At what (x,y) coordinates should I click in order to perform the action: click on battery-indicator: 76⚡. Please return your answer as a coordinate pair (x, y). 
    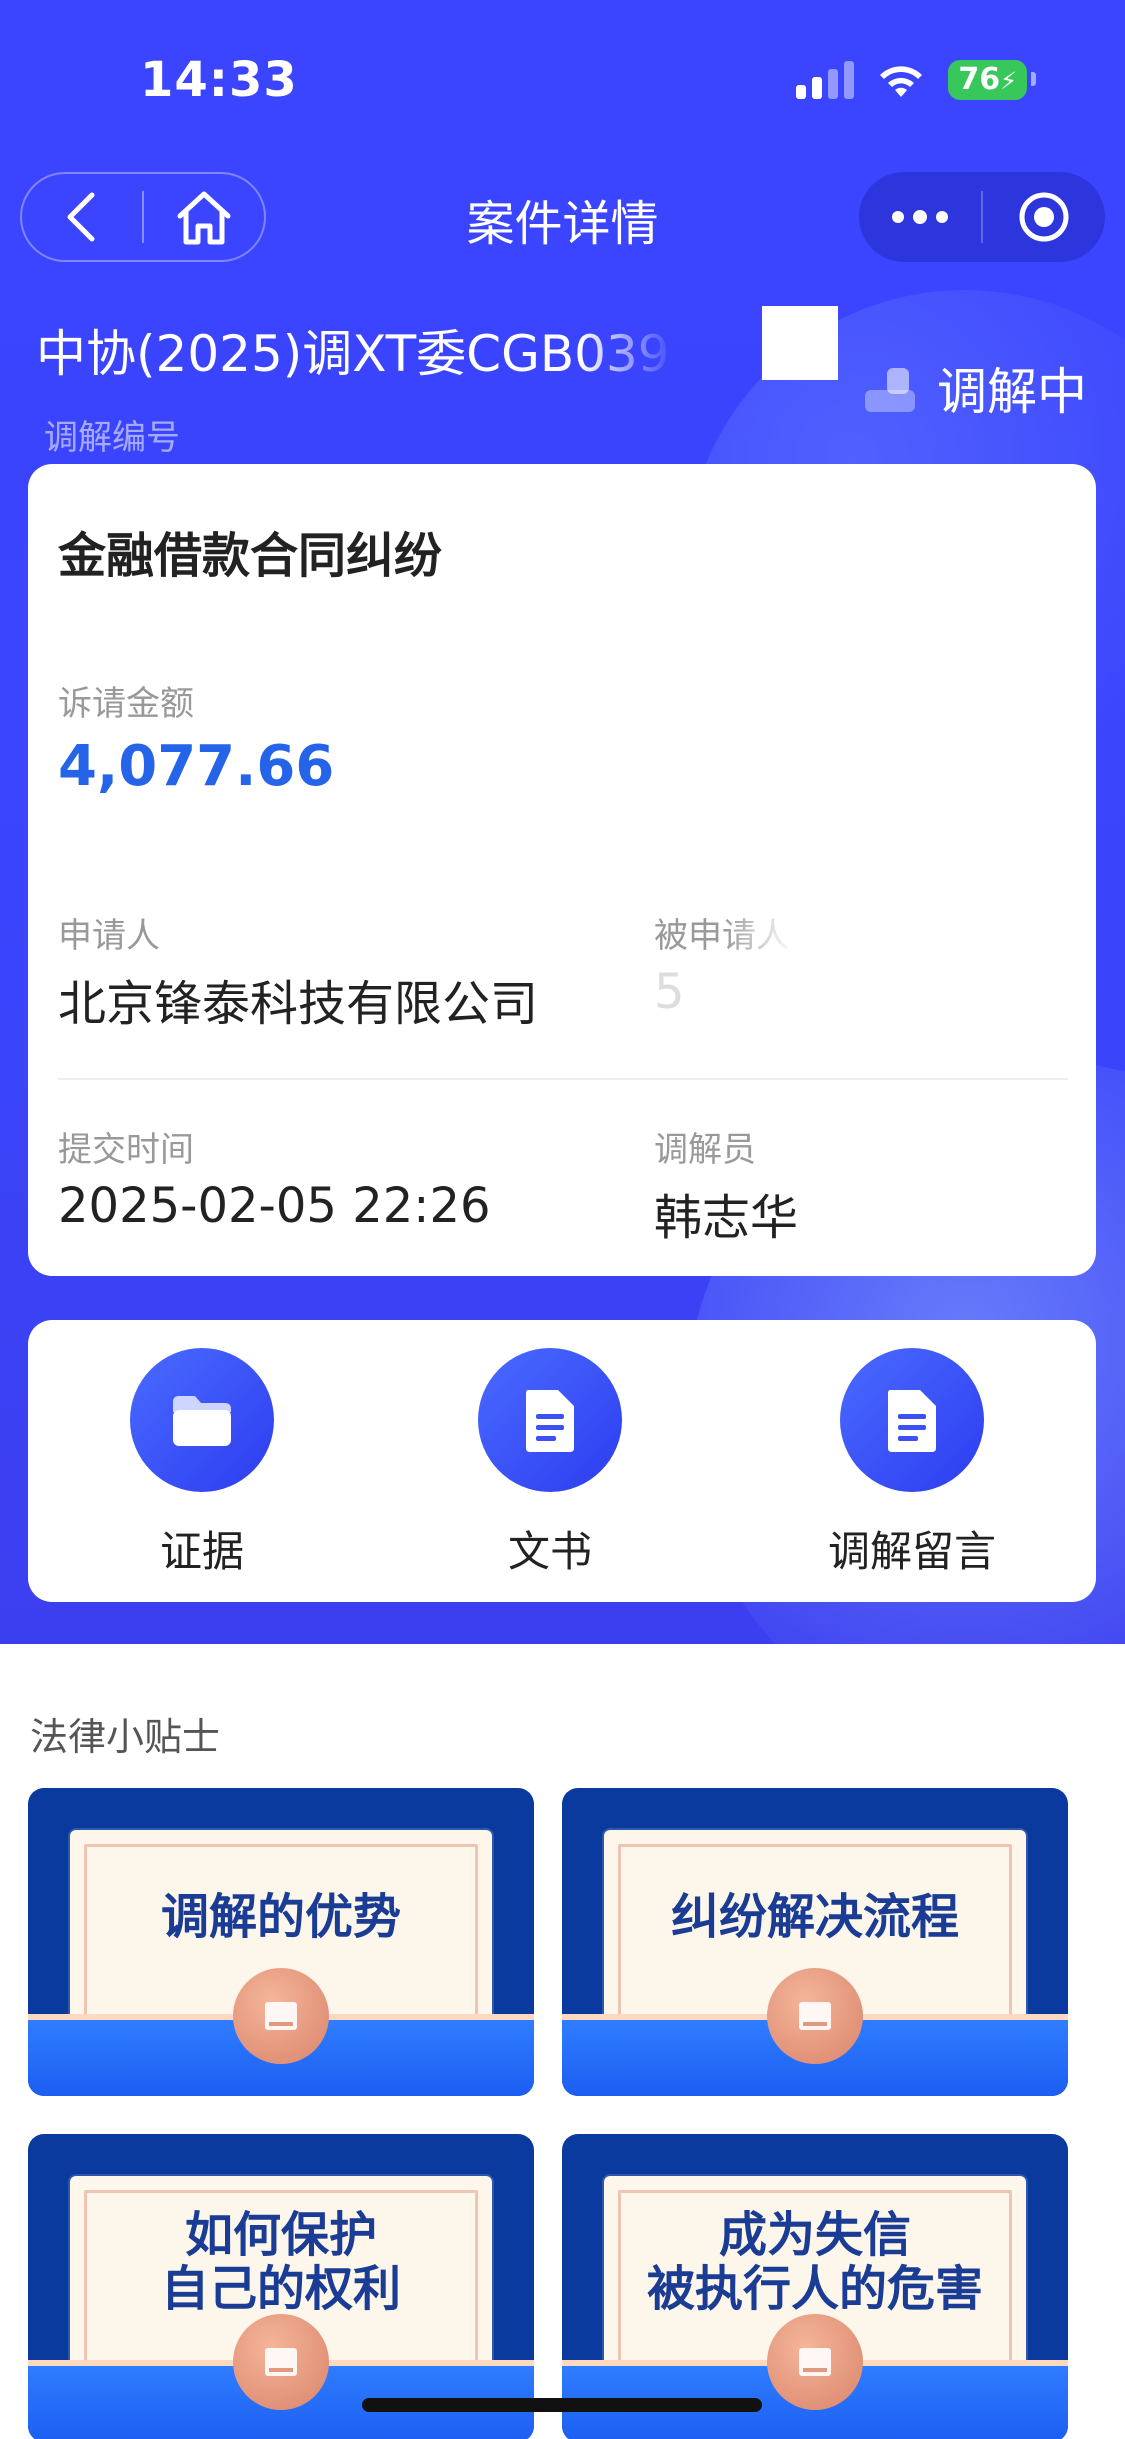
    Looking at the image, I should click on (992, 80).